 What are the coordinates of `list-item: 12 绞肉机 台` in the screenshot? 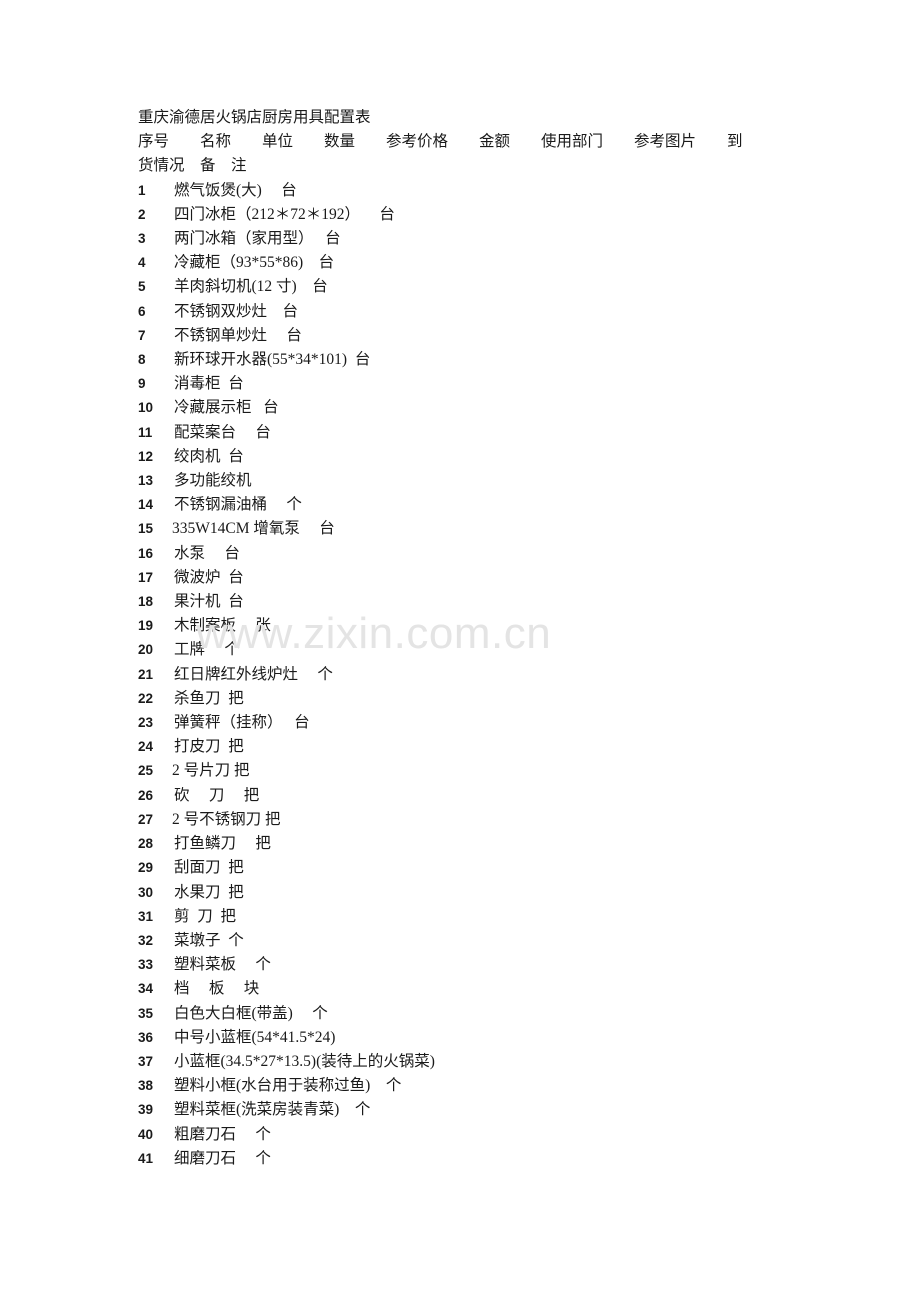 It's located at (513, 457).